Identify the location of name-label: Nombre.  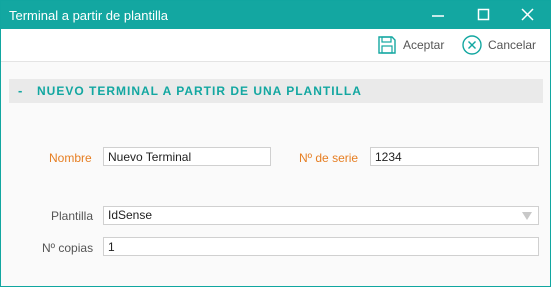
(70, 158).